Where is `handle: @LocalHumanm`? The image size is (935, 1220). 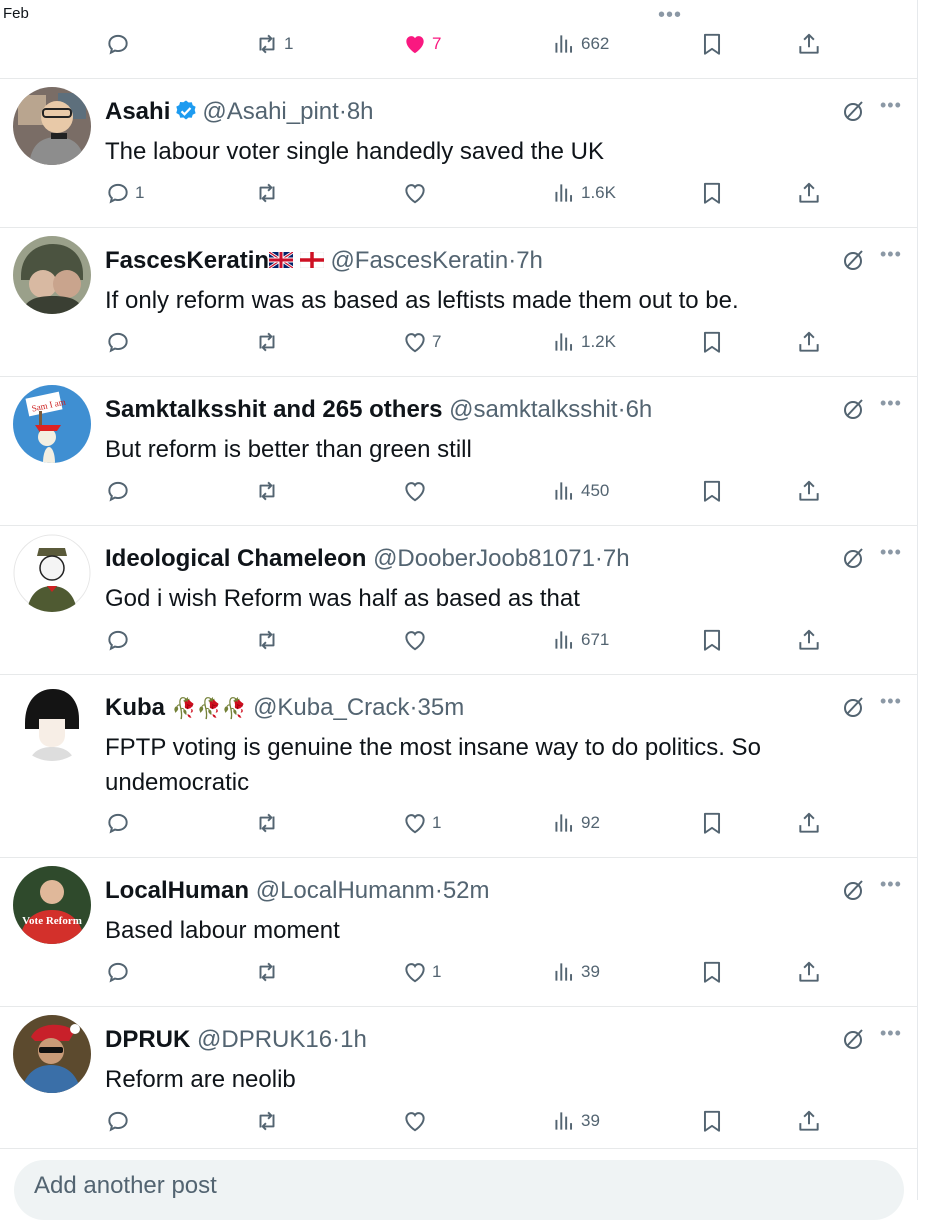 handle: @LocalHumanm is located at coordinates (345, 890).